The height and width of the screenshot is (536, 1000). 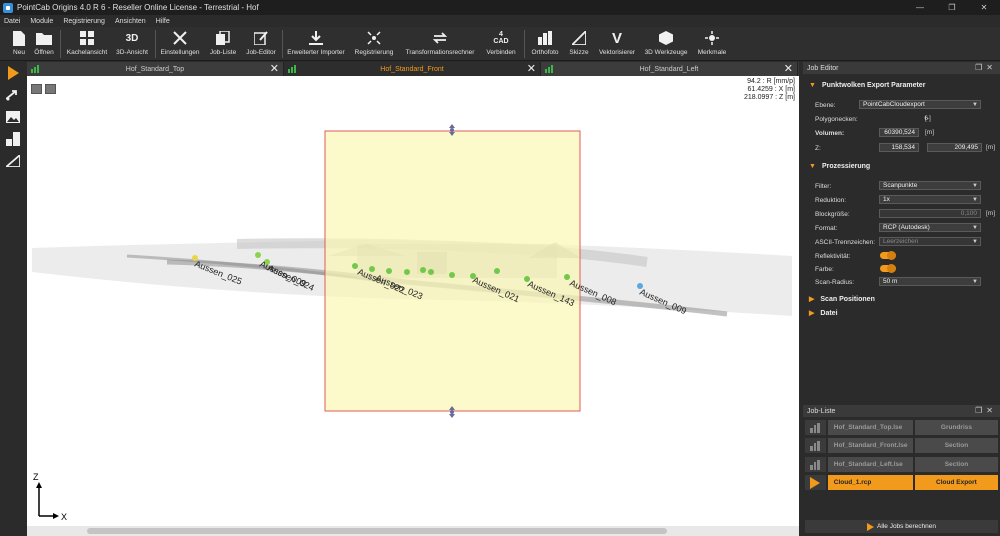 What do you see at coordinates (991, 147) in the screenshot?
I see `z-unit: [m]` at bounding box center [991, 147].